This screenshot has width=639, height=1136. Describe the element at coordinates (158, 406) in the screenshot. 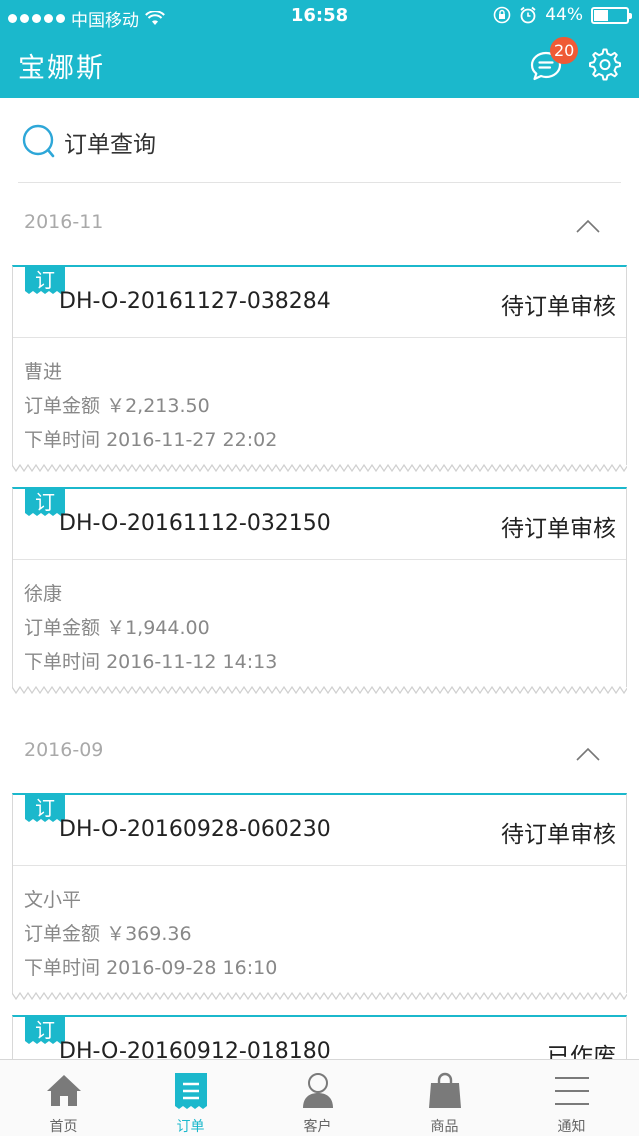

I see `order-amount: ￥2,213.50` at that location.